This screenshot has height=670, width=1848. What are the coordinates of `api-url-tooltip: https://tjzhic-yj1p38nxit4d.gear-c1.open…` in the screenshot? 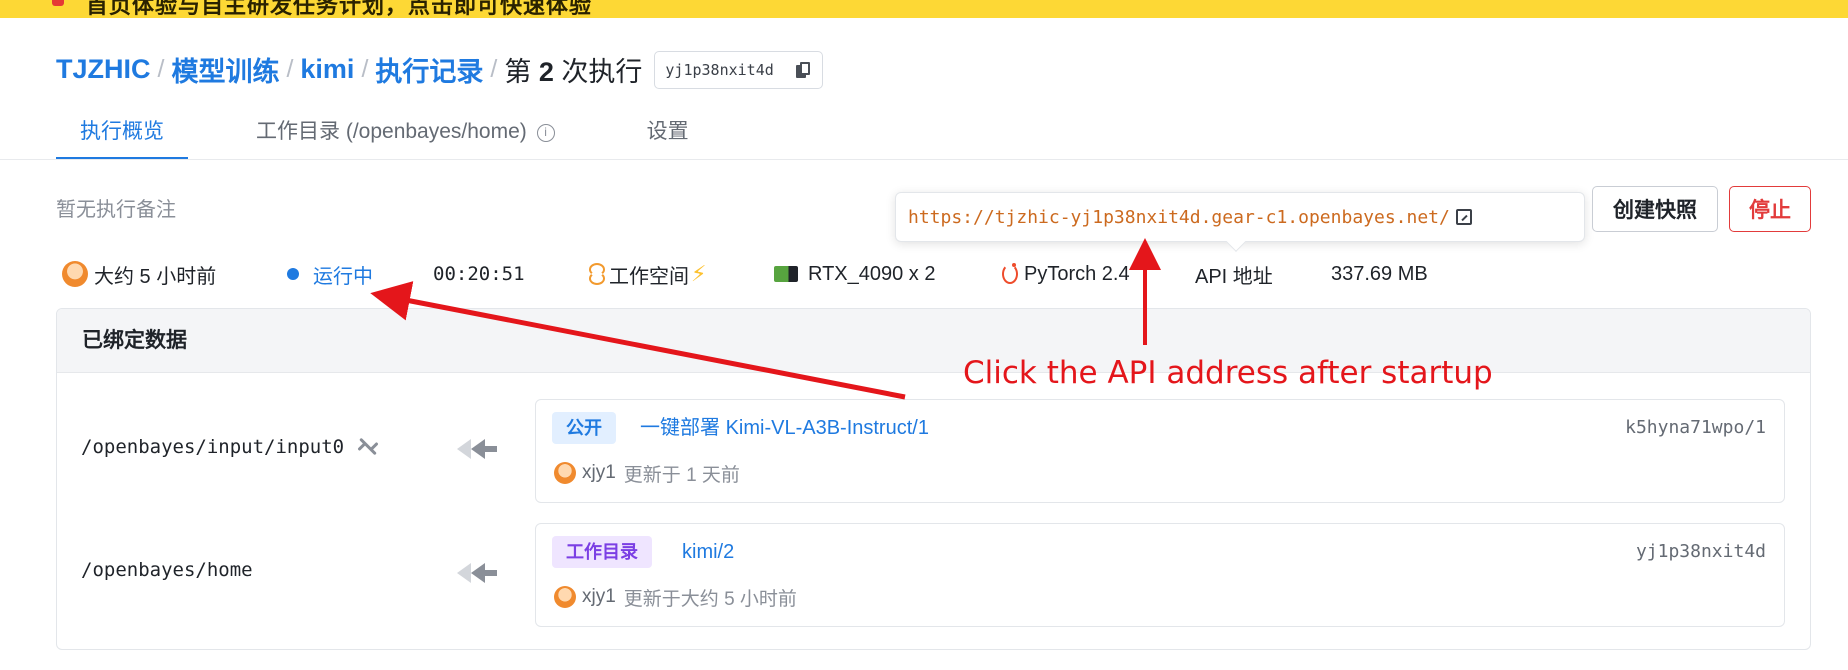 It's located at (1240, 222).